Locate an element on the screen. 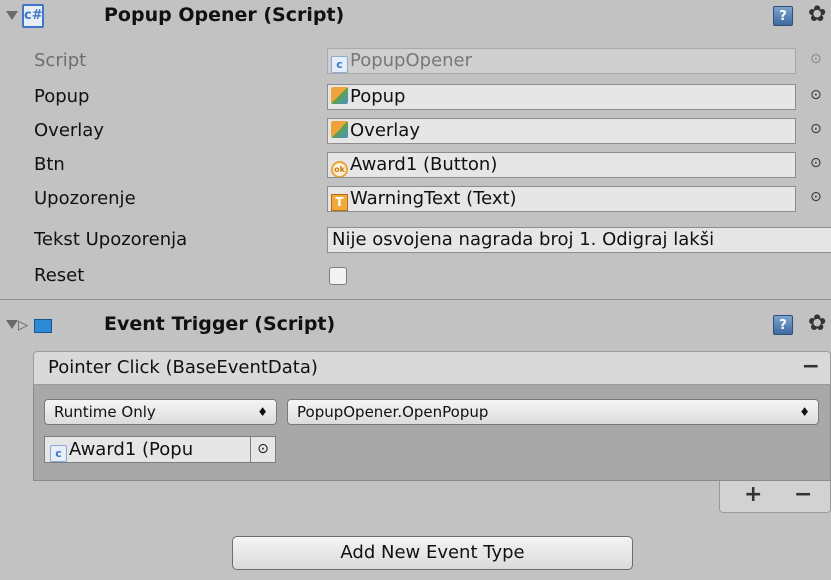  reset-checkbox is located at coordinates (338, 276).